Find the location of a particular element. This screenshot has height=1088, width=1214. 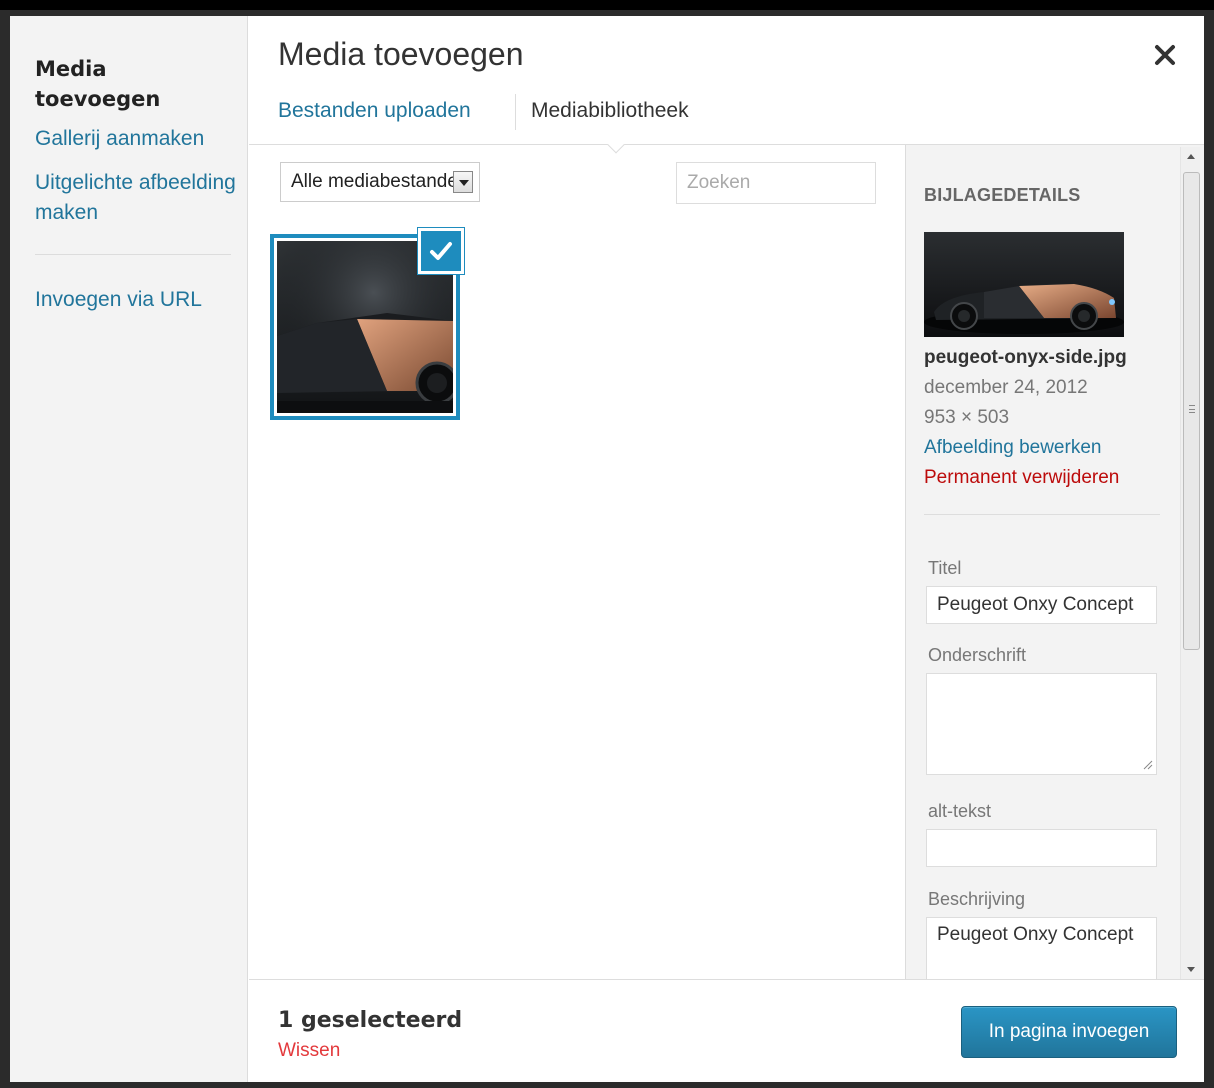

attachment-dimensions: 953 × 503 is located at coordinates (967, 417).